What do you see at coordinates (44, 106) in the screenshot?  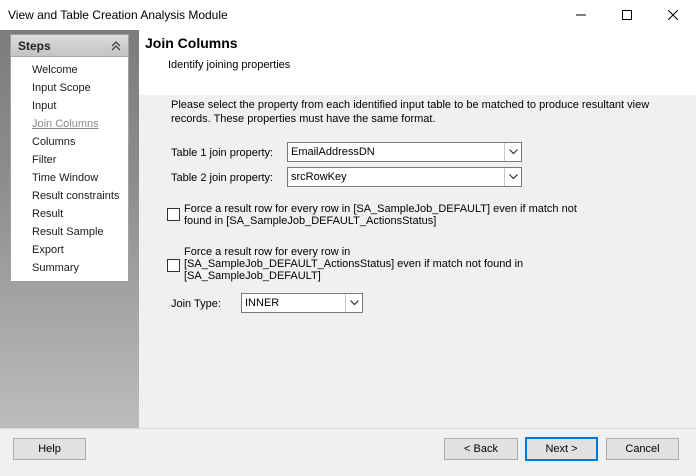 I see `step-input: Input` at bounding box center [44, 106].